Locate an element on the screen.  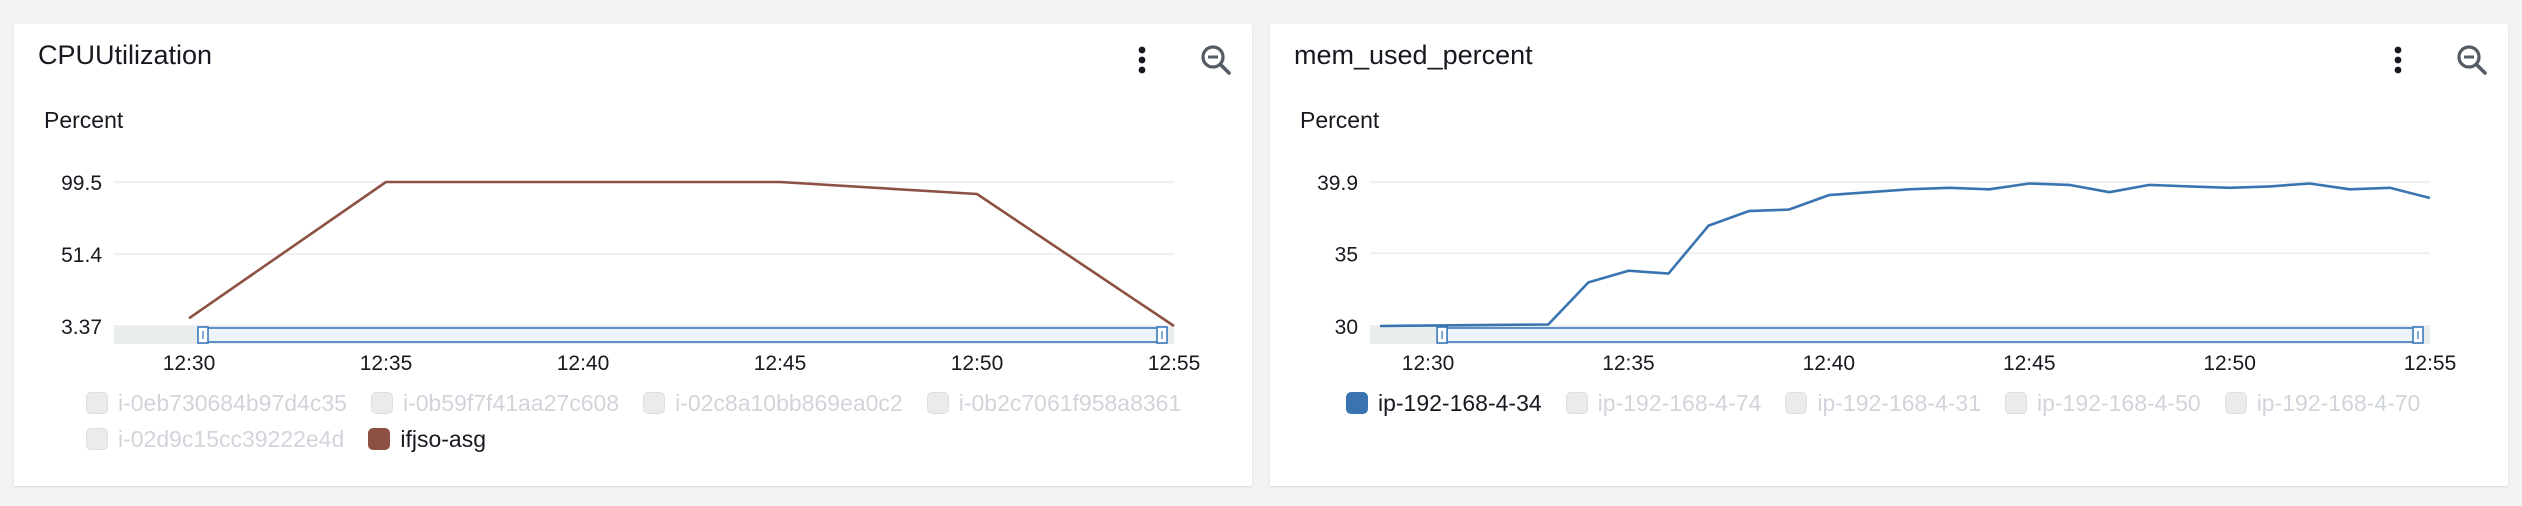
legend-item: ip-192-168-4-70 is located at coordinates (2322, 402).